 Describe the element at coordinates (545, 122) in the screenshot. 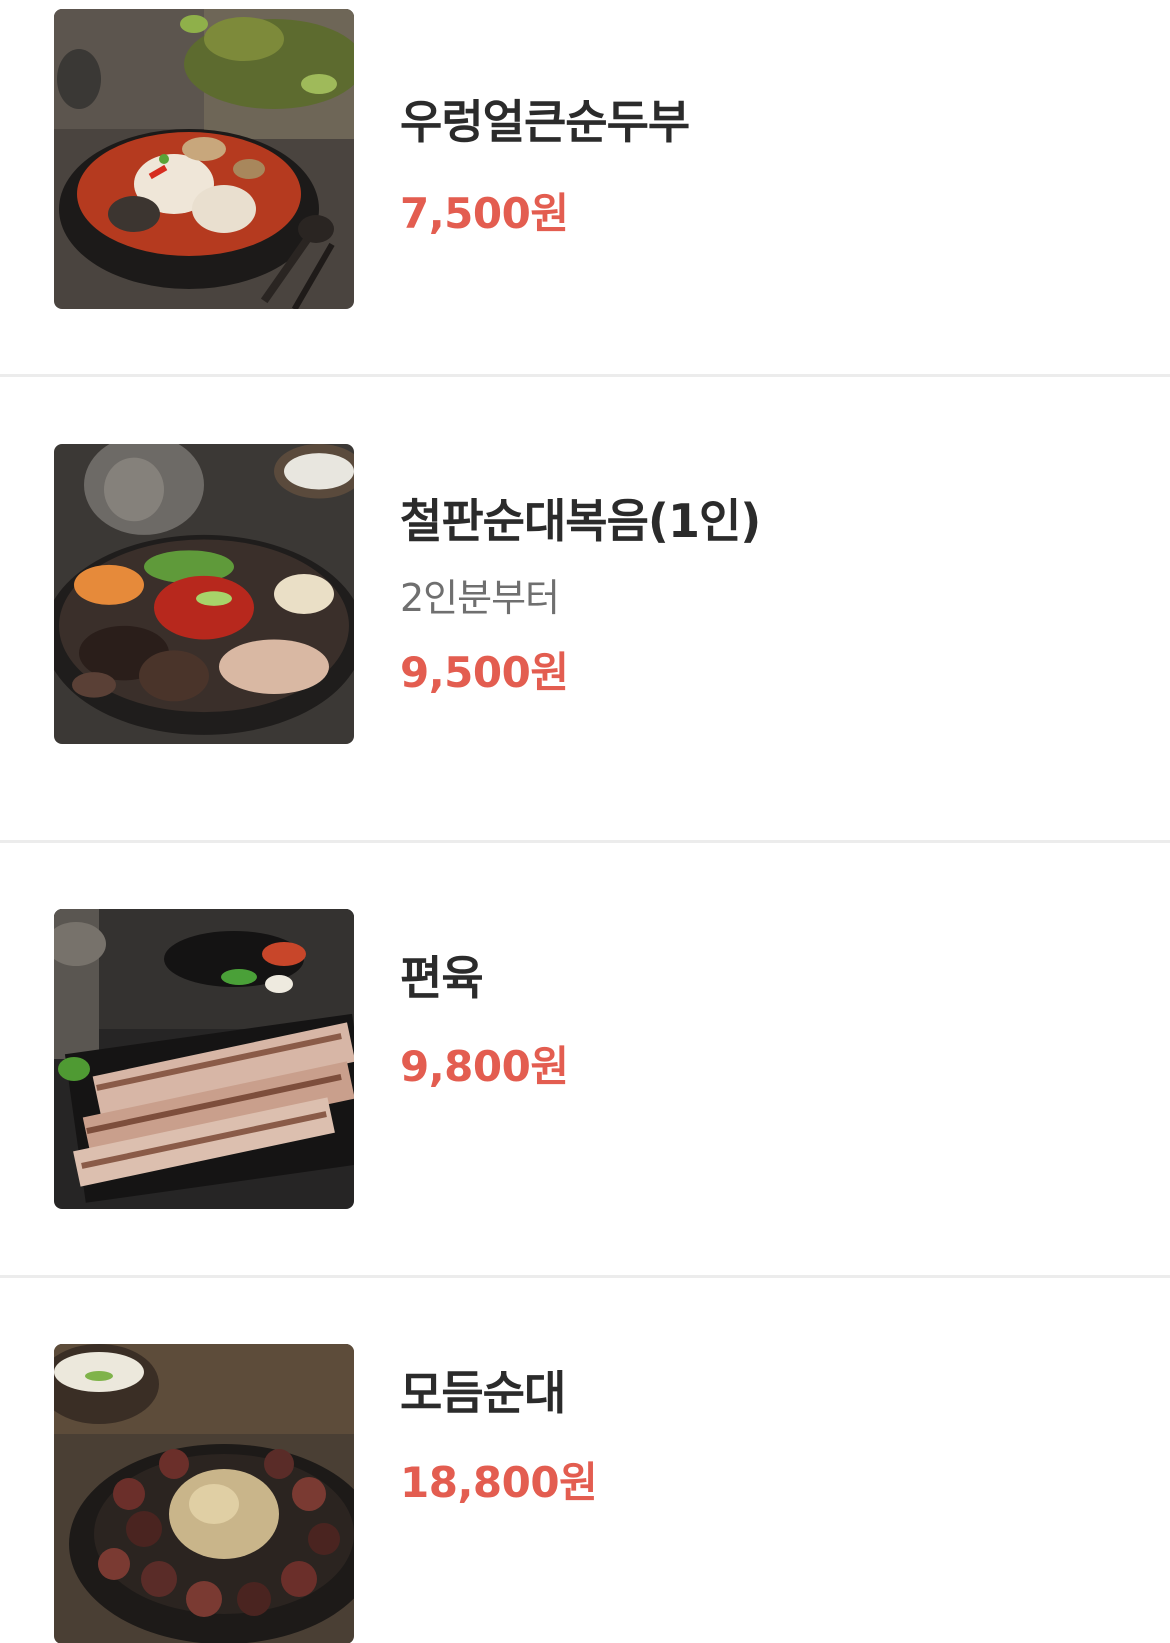

I see `menu-item-name: 우렁얼큰순두부` at that location.